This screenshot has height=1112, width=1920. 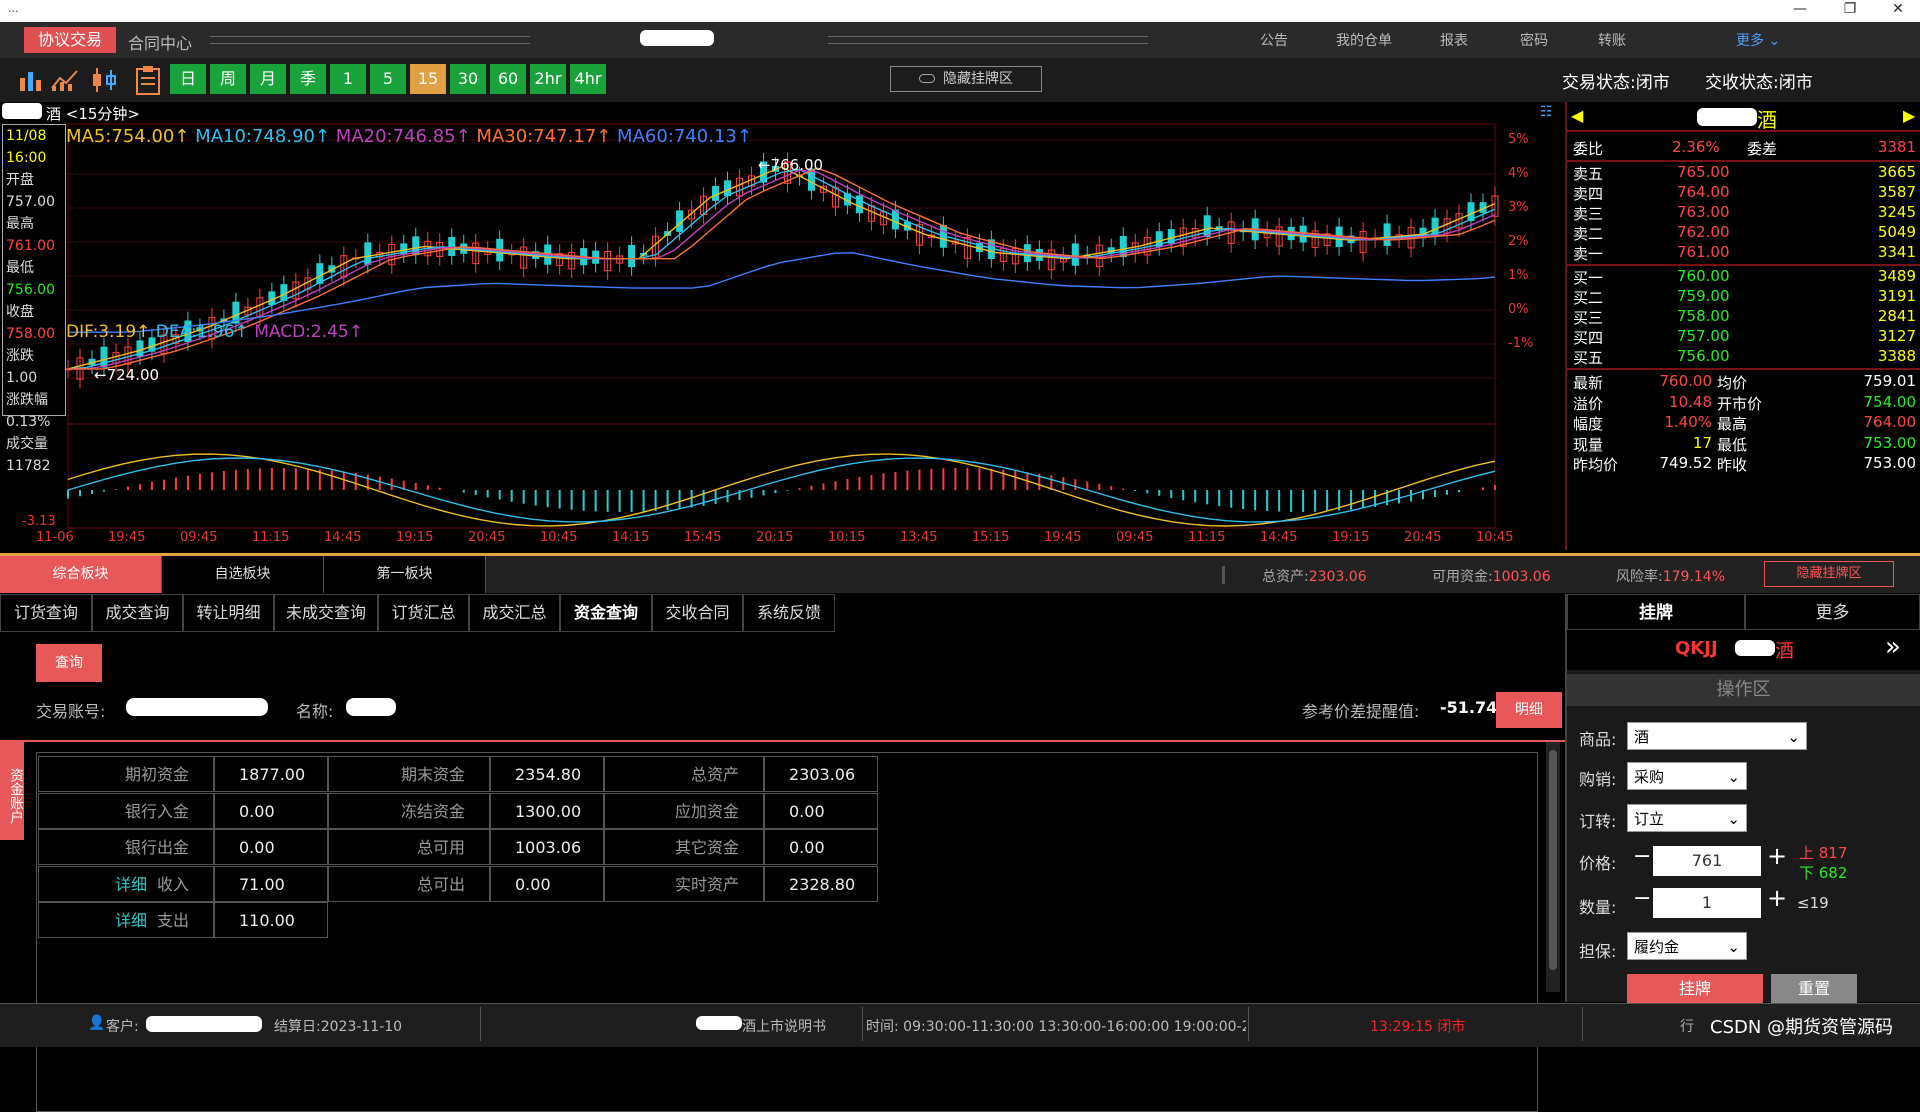 I want to click on ref-diff-value: -51.74, so click(x=1469, y=707).